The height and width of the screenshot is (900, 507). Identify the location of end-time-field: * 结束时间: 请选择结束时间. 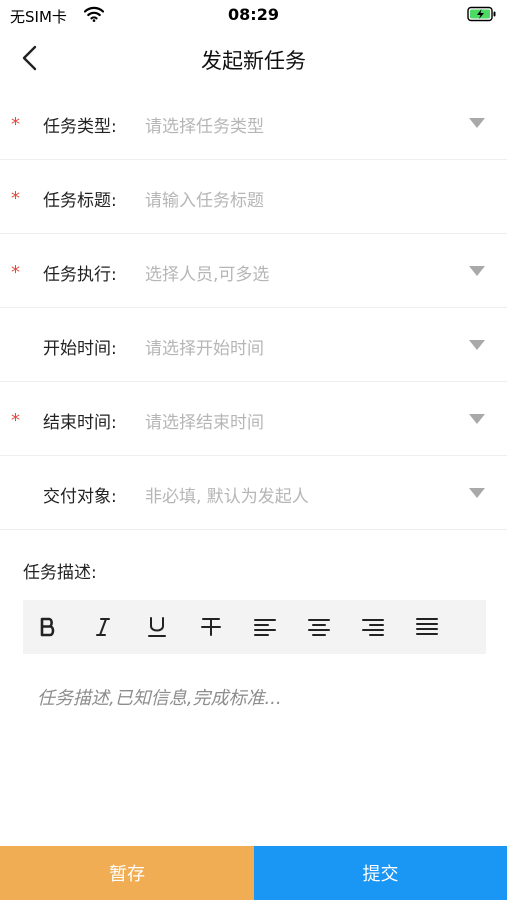
(253, 419).